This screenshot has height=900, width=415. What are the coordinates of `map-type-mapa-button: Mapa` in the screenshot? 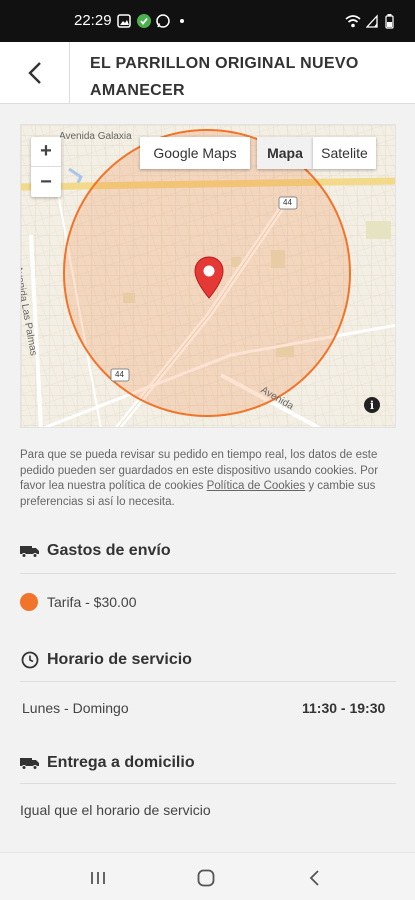 It's located at (285, 153).